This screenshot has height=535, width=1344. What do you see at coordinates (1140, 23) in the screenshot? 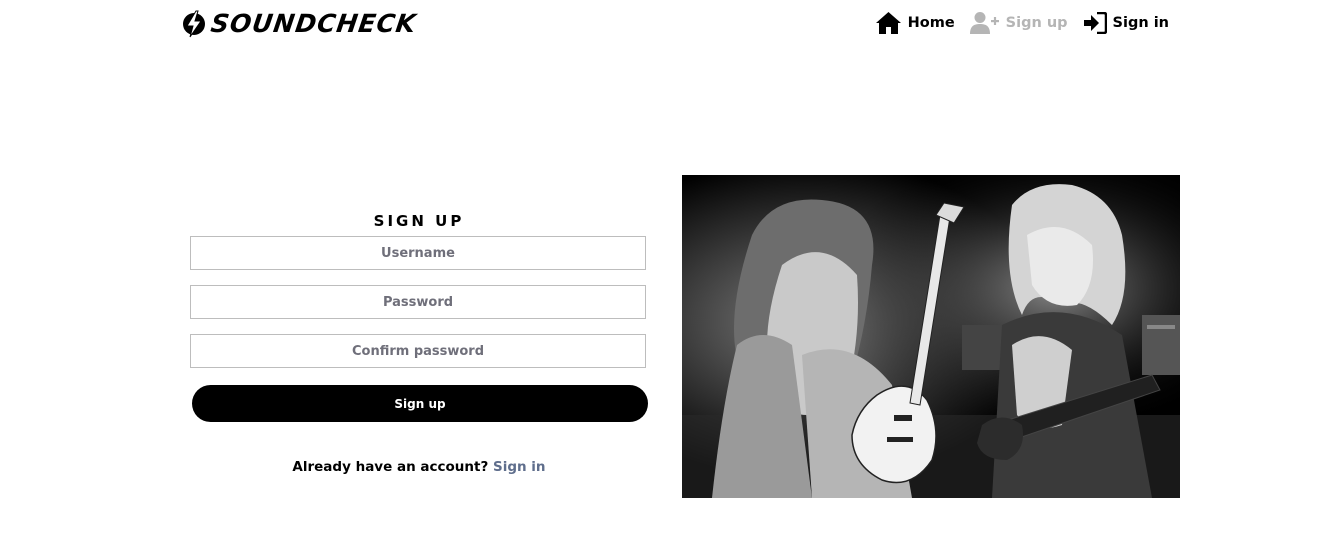
I see `nav-signin-label: Sign in` at bounding box center [1140, 23].